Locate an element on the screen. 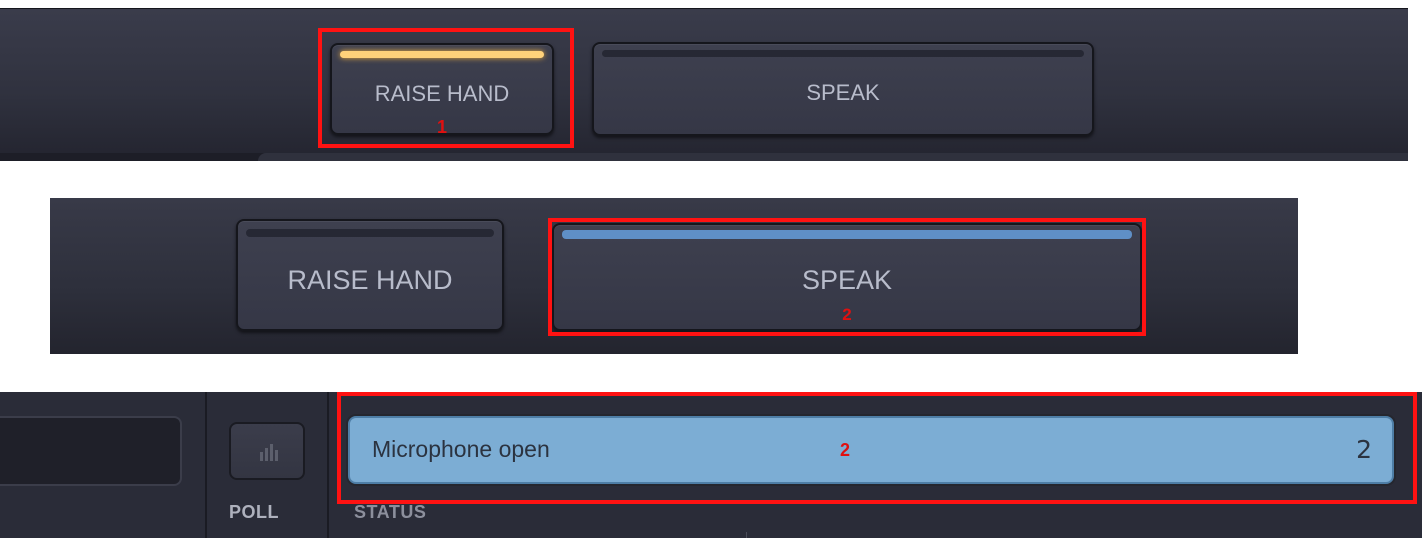 The image size is (1422, 538). bar-chart-icon is located at coordinates (269, 452).